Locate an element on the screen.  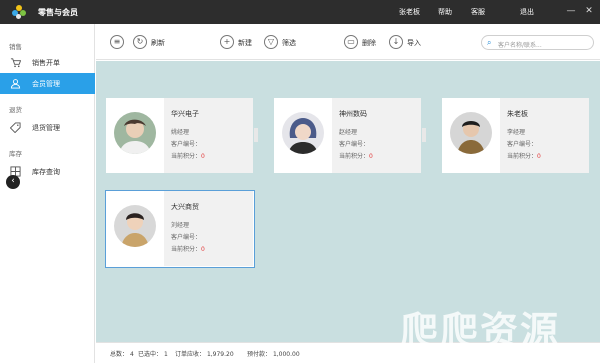
sidebar-section-sales: 销售 is located at coordinates (15, 47).